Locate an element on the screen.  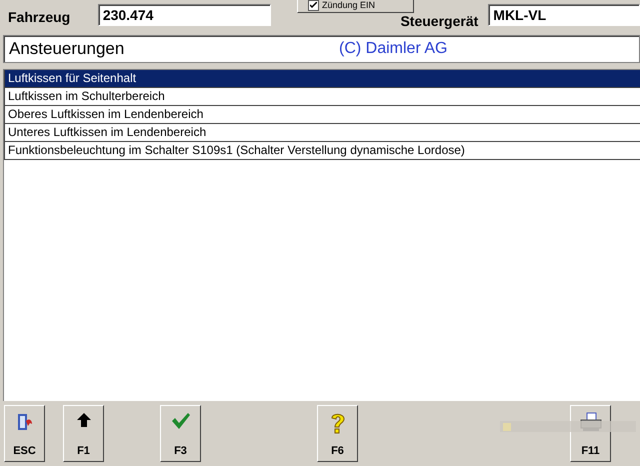
function-key-button: ESC is located at coordinates (24, 433).